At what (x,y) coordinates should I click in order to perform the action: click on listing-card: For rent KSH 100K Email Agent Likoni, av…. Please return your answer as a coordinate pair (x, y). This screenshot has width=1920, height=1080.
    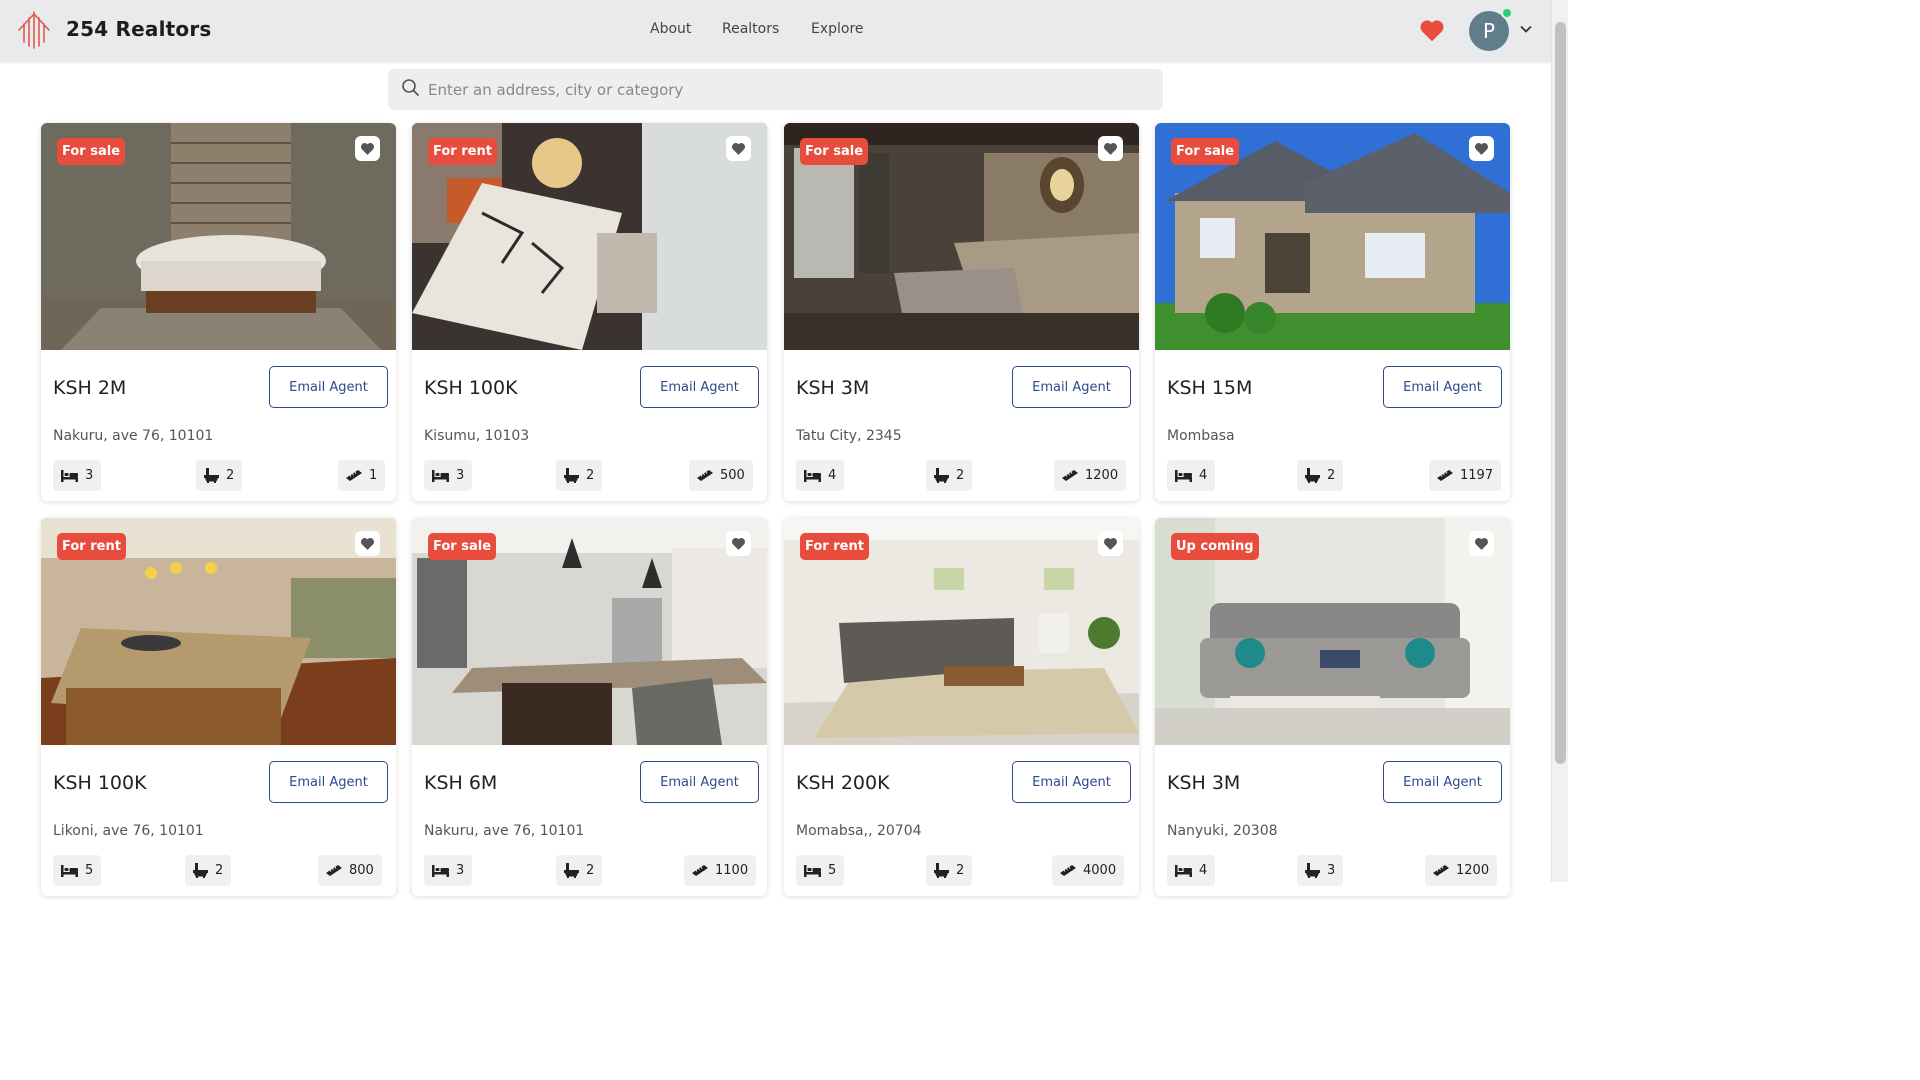
    Looking at the image, I should click on (218, 707).